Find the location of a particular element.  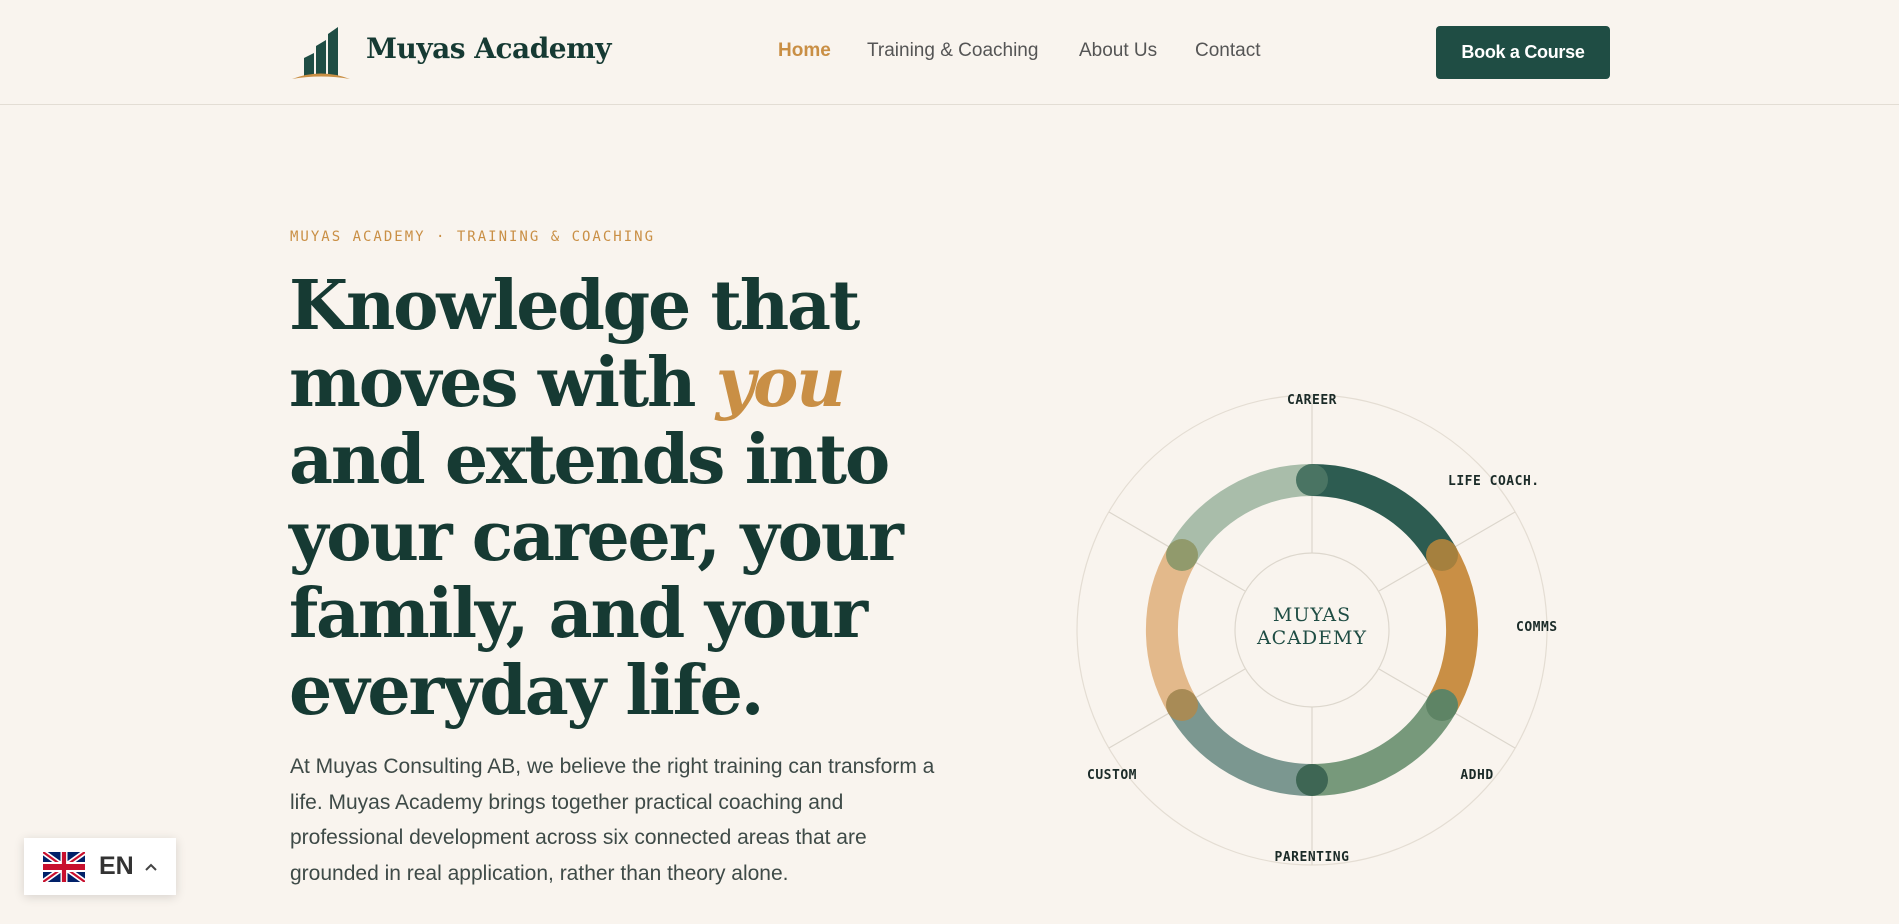

label-life-coaching: LIFE COACH. is located at coordinates (1494, 481).